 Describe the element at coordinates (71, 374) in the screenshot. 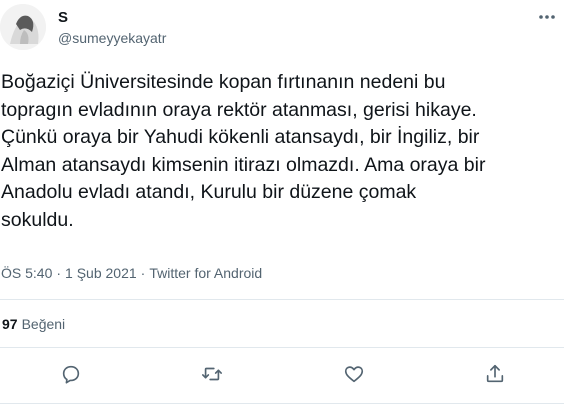

I see `reply-icon` at that location.